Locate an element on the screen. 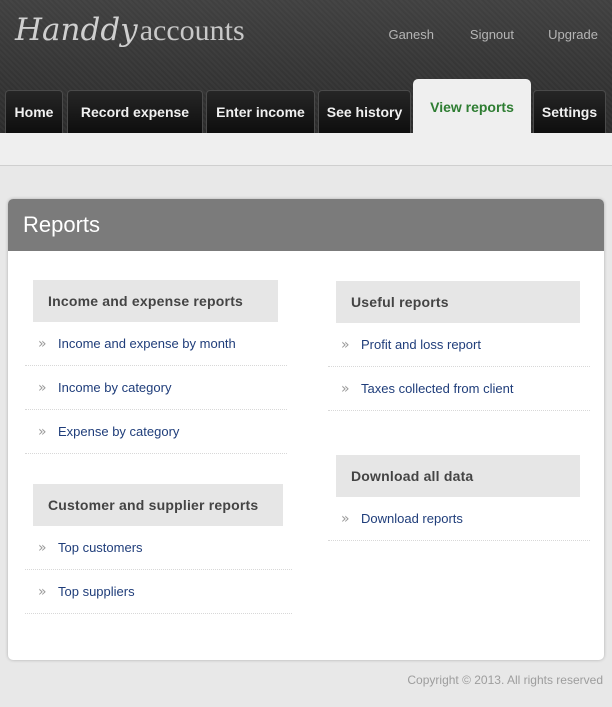  logo-brand: Handdy is located at coordinates (76, 30).